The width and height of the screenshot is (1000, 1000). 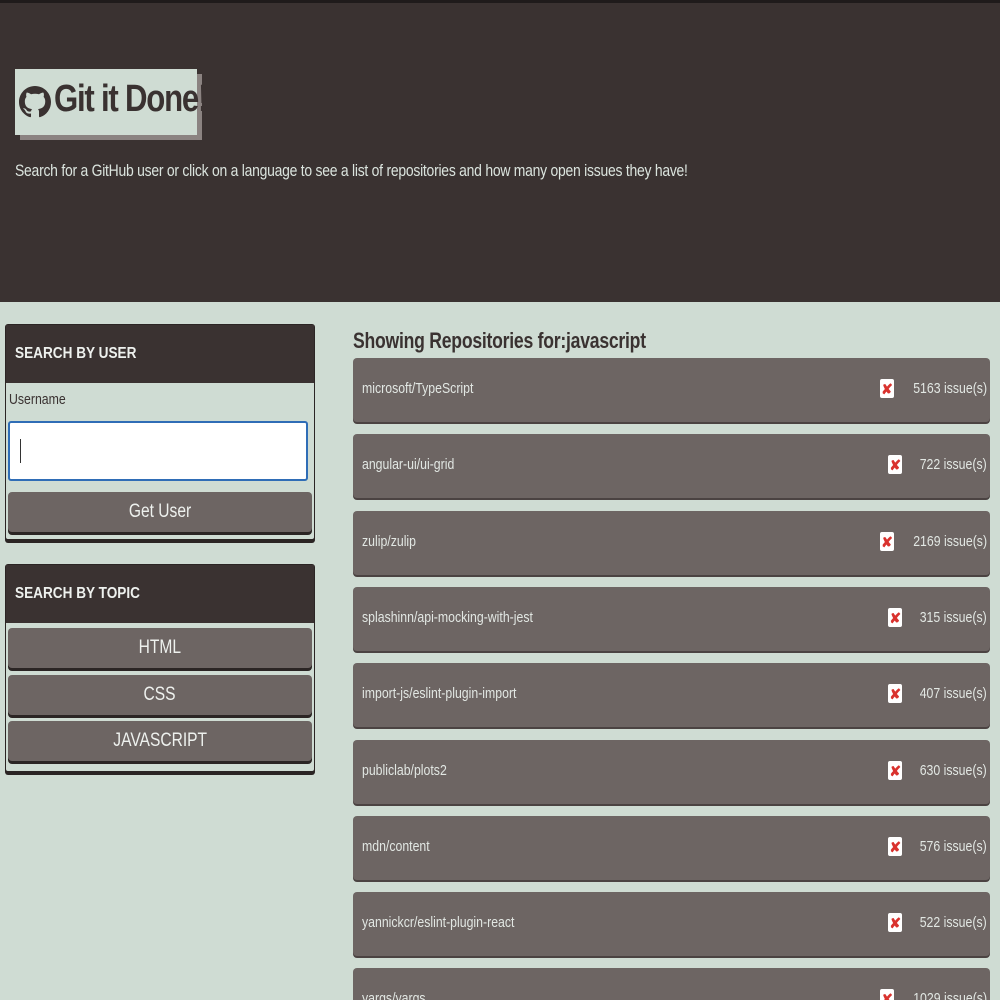 I want to click on repo-name: yargs/yargs, so click(x=394, y=995).